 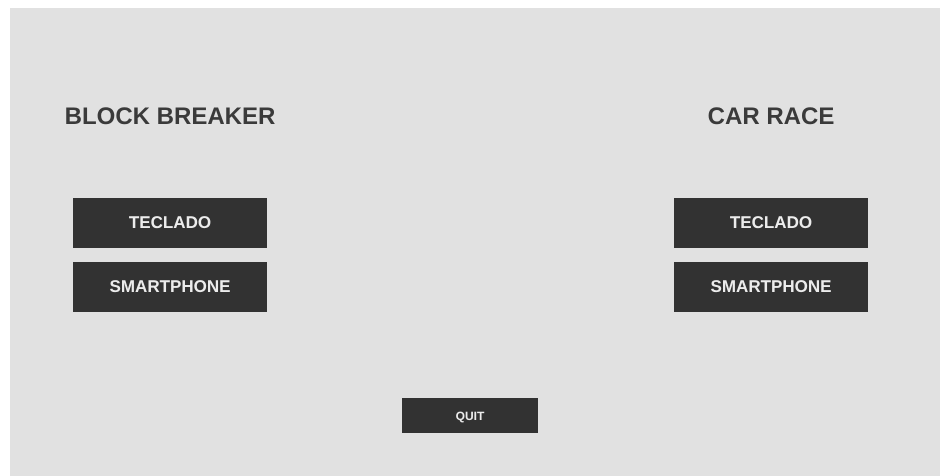 I want to click on game-title: CAR RACE, so click(x=771, y=117).